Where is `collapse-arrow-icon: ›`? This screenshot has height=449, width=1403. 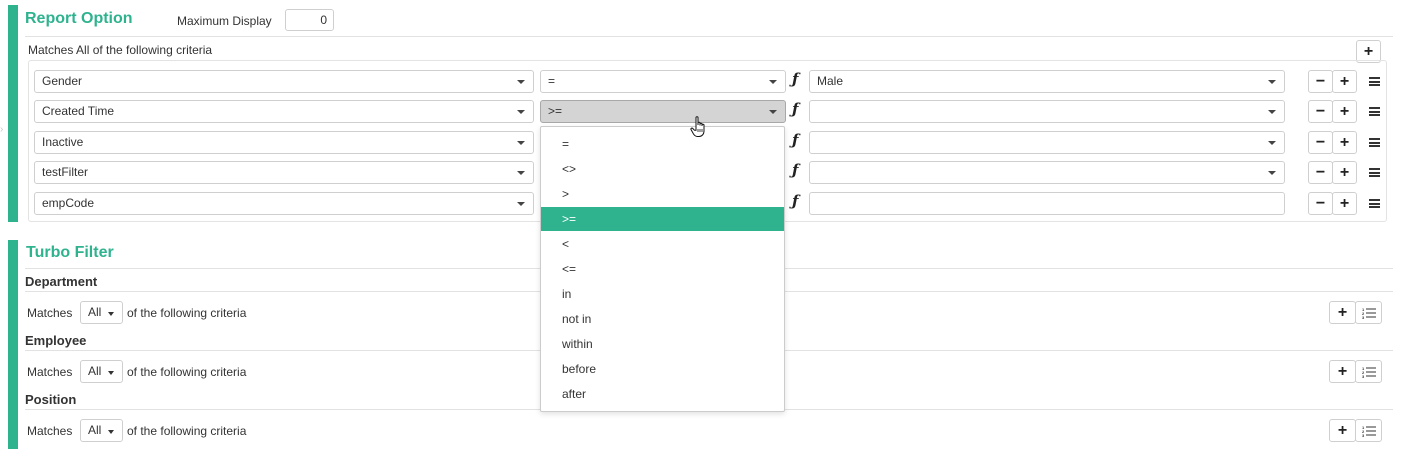 collapse-arrow-icon: › is located at coordinates (1, 129).